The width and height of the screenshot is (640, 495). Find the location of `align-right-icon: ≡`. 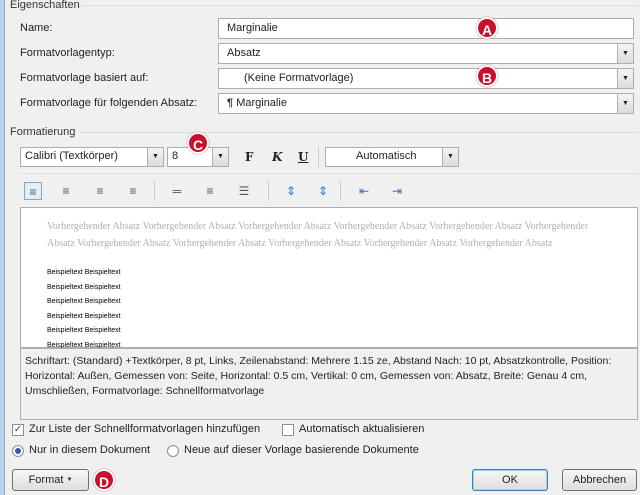

align-right-icon: ≡ is located at coordinates (100, 191).